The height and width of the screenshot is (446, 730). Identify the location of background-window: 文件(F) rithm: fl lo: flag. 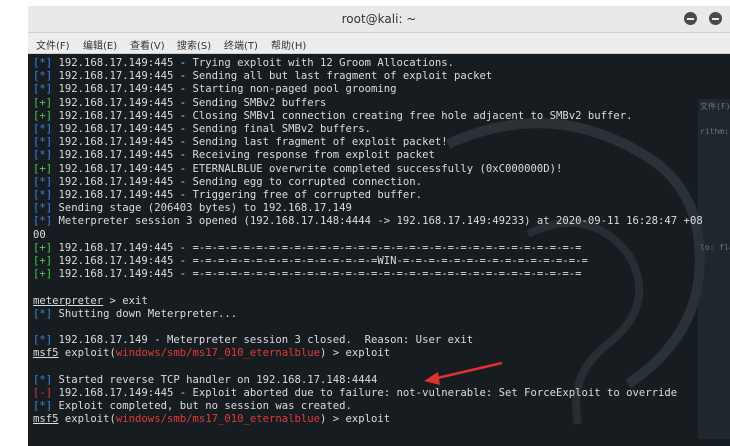
(714, 269).